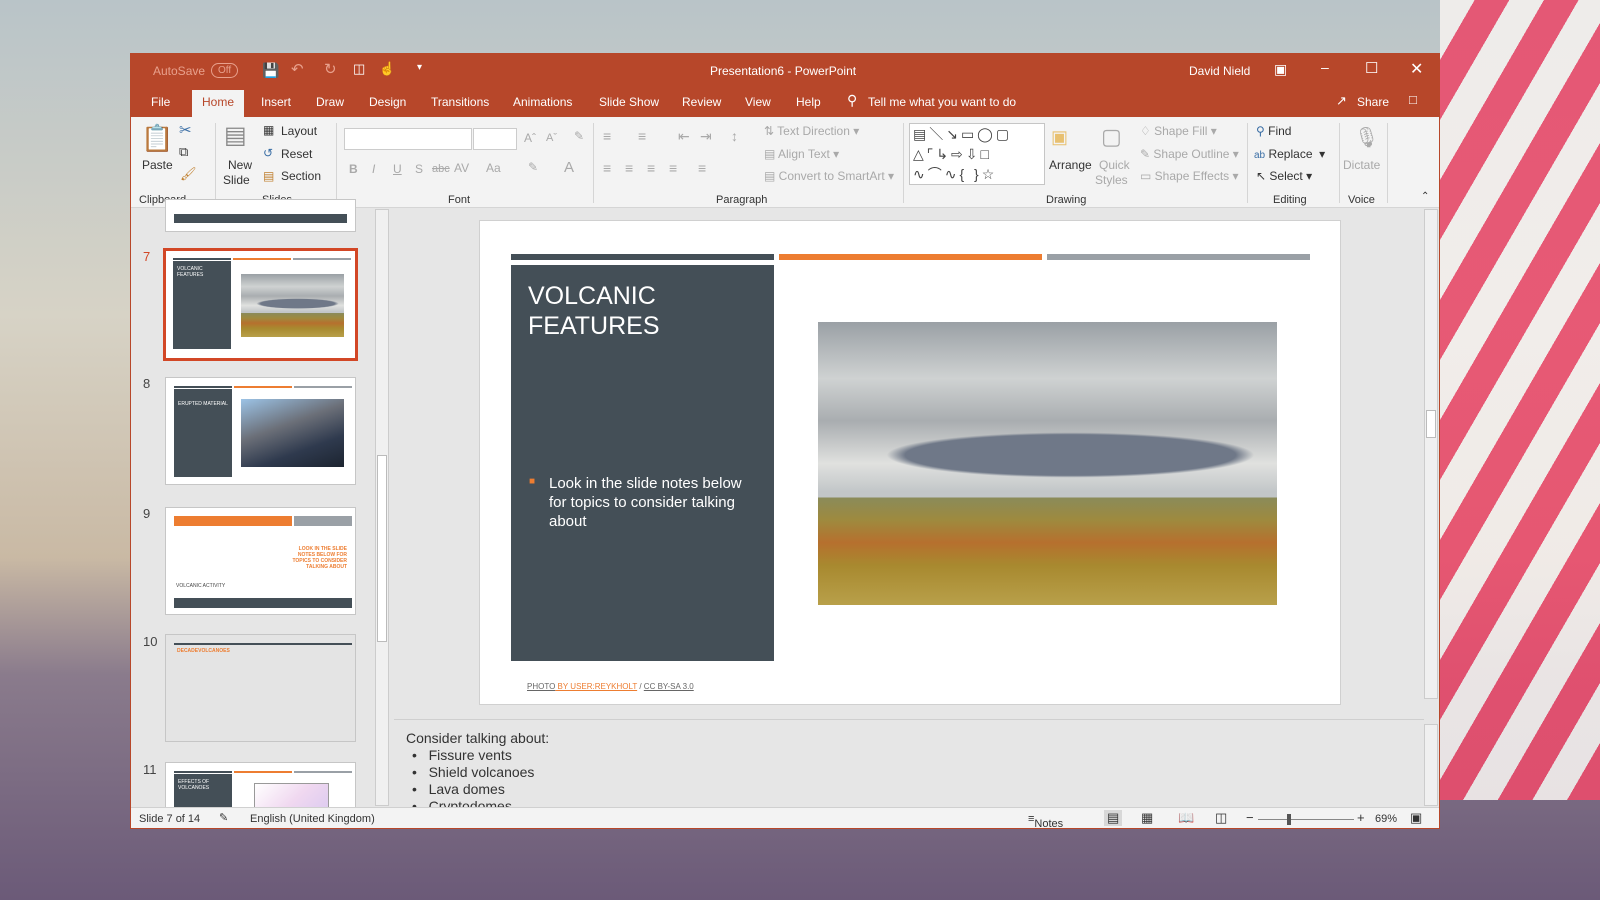 Image resolution: width=1600 pixels, height=900 pixels. Describe the element at coordinates (596, 686) in the screenshot. I see `caption-author-link: BY USER:REYKHOLT` at that location.